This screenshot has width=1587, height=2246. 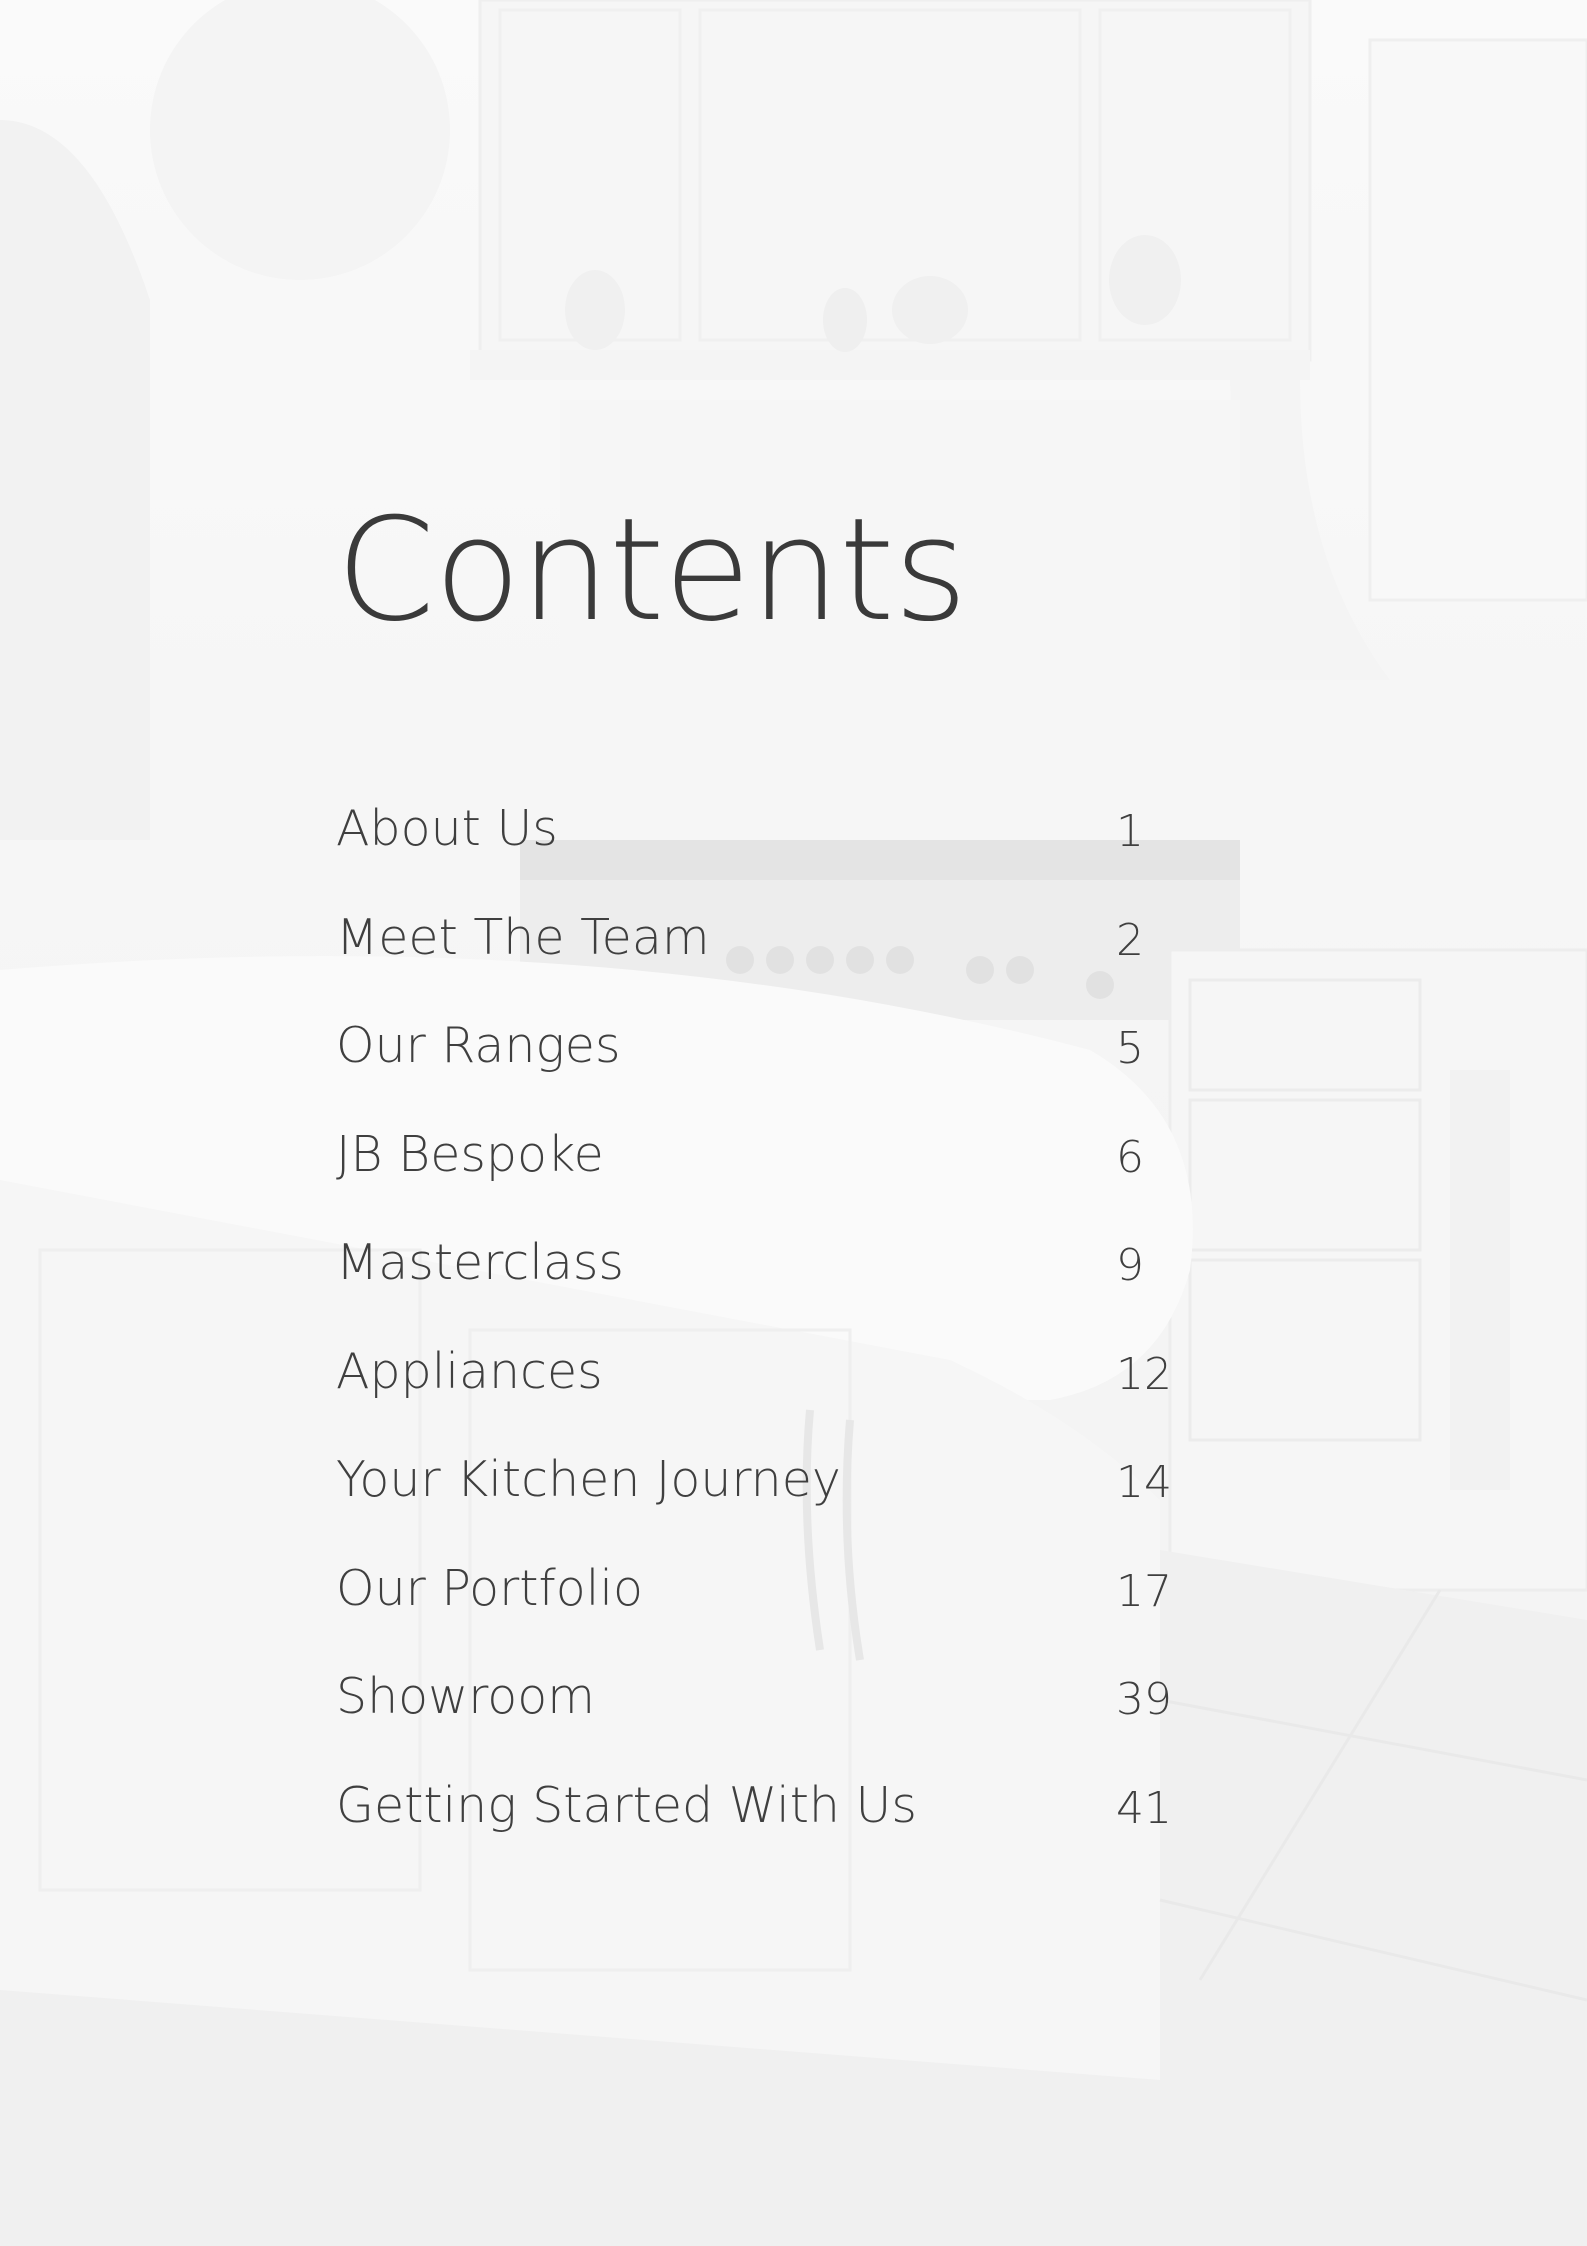 I want to click on toc-entry-label: About Us, so click(x=447, y=828).